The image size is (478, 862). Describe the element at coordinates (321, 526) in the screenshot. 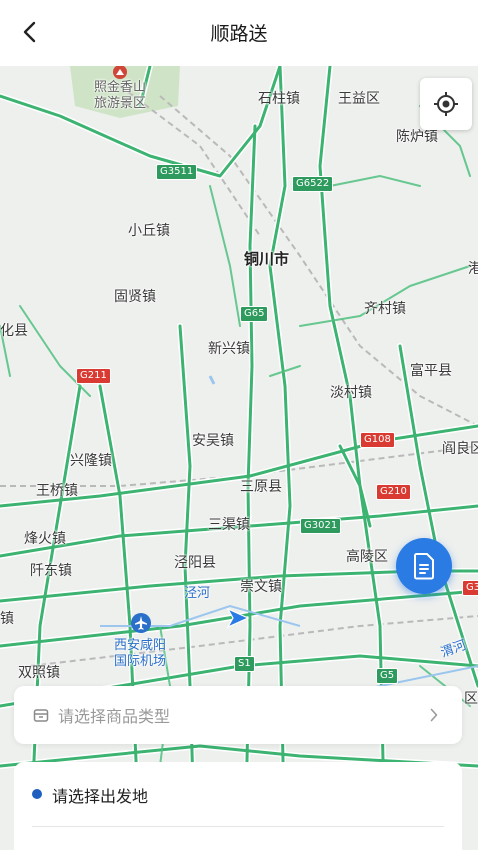

I see `road-shield: G3021` at that location.